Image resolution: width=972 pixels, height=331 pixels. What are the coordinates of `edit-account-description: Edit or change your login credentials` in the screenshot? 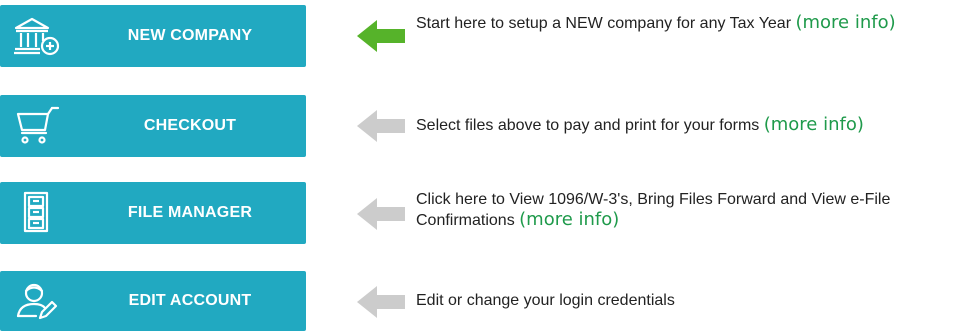 It's located at (691, 301).